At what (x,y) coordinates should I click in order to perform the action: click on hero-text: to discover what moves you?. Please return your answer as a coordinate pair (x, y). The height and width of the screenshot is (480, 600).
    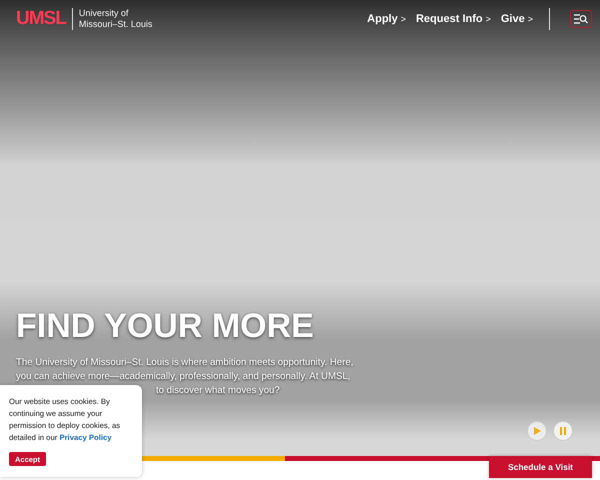
    Looking at the image, I should click on (218, 391).